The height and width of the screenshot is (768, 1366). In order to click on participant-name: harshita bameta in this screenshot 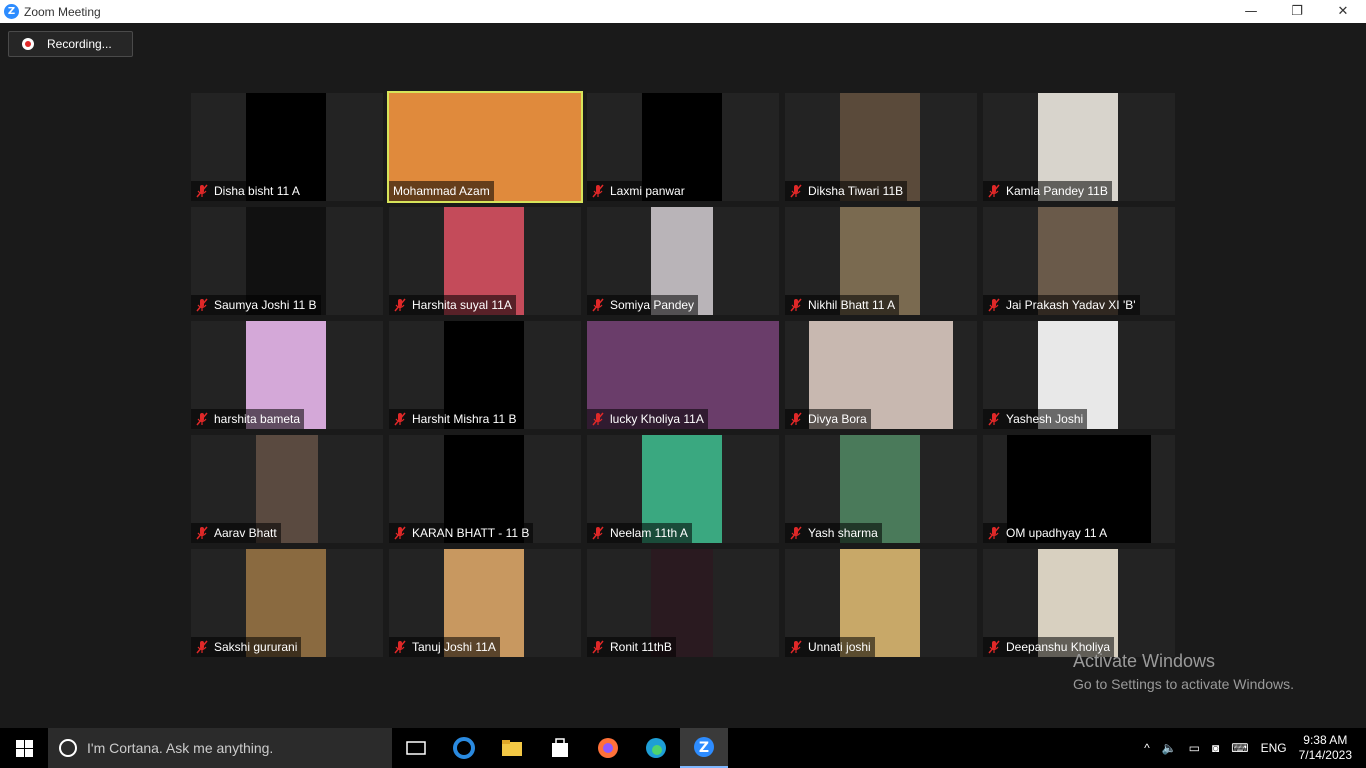, I will do `click(257, 419)`.